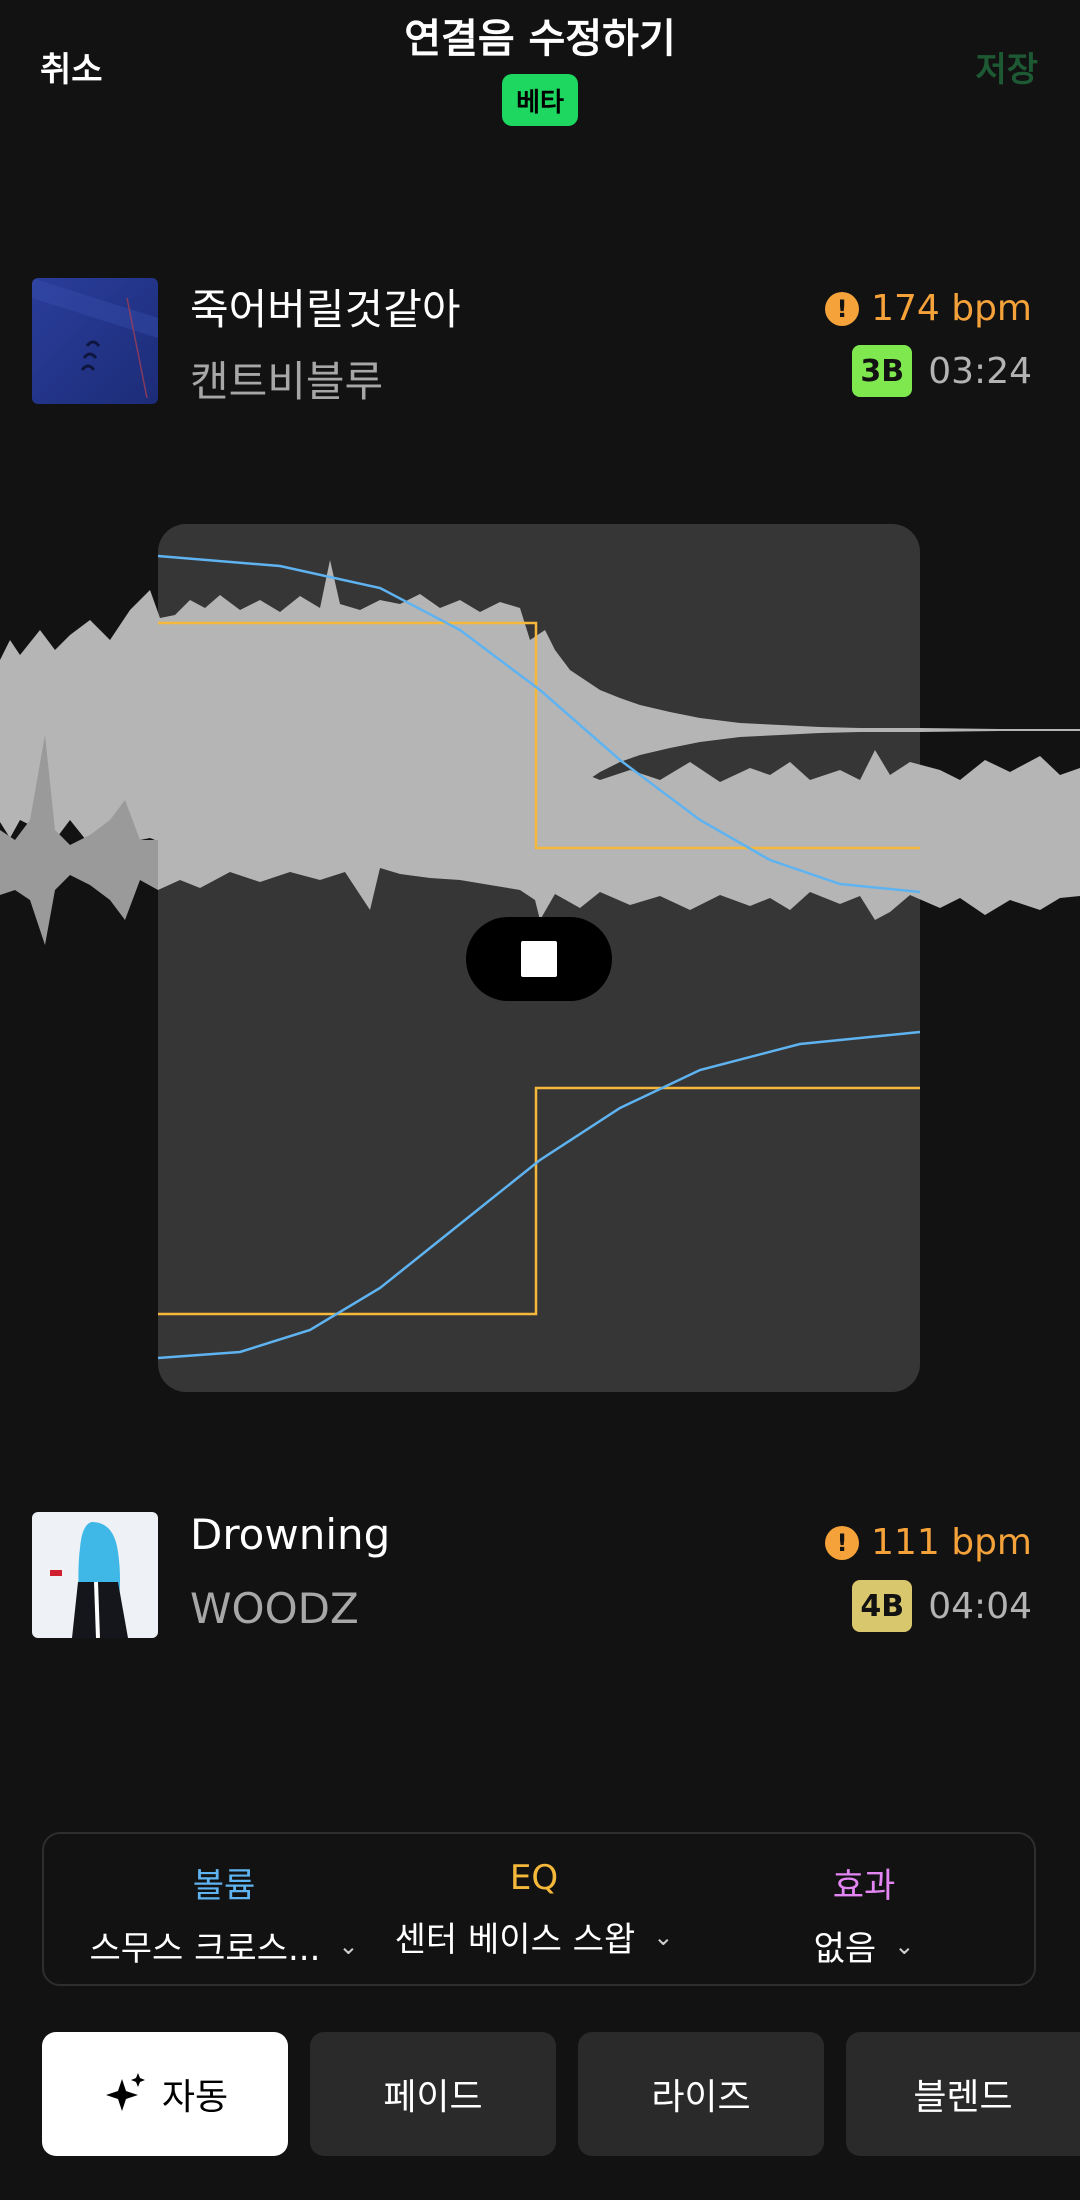 The width and height of the screenshot is (1080, 2200). Describe the element at coordinates (540, 39) in the screenshot. I see `page-title: 연결음 수정하기` at that location.